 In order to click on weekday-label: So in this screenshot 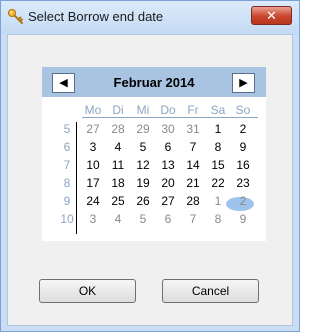, I will do `click(243, 110)`.